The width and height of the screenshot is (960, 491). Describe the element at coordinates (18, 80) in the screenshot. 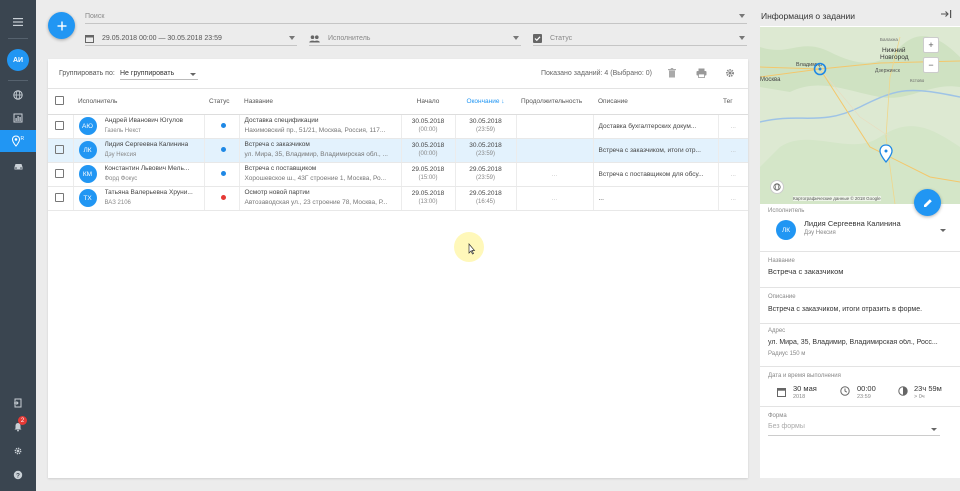

I see `rail-divider` at that location.